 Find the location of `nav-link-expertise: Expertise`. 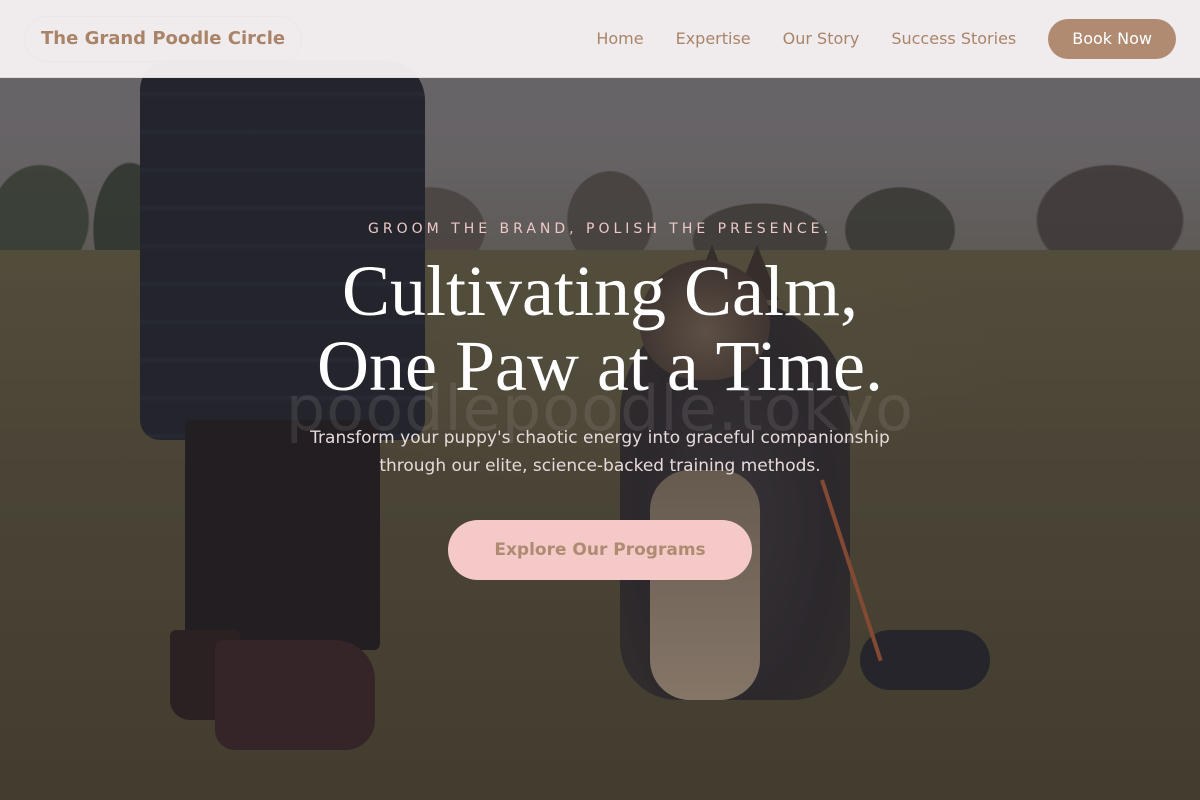

nav-link-expertise: Expertise is located at coordinates (713, 38).